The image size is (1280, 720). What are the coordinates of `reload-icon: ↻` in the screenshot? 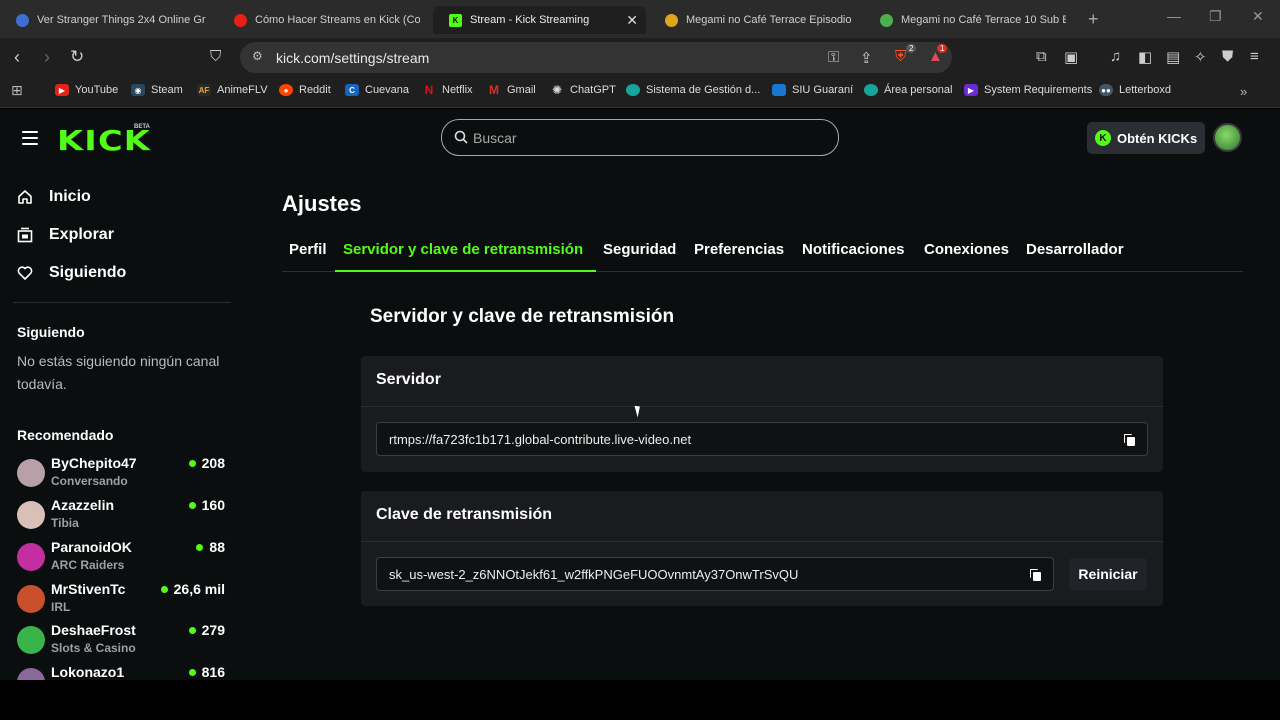 It's located at (77, 57).